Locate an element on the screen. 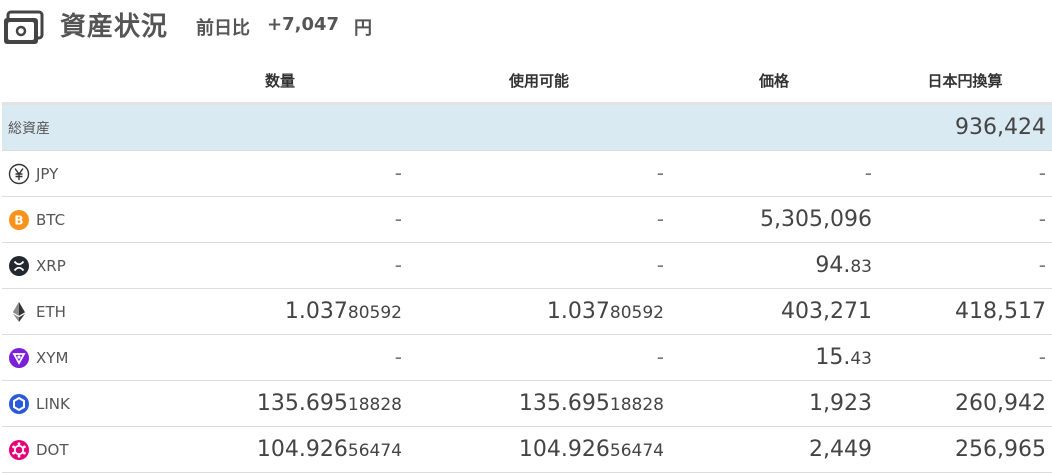 The height and width of the screenshot is (473, 1052). total-quantity-cell is located at coordinates (280, 127).